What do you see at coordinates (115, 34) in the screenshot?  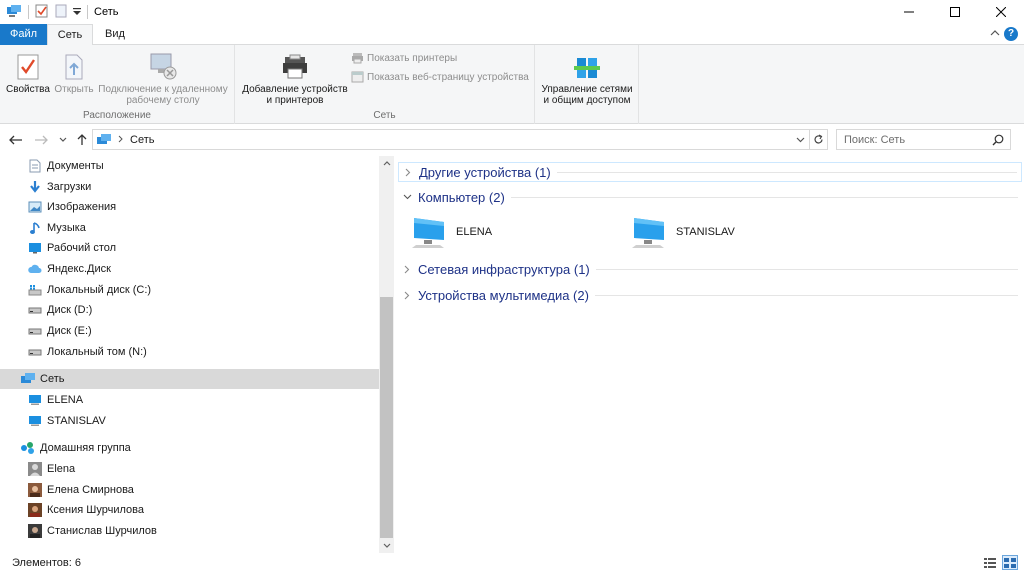 I see `tab-view: Вид` at bounding box center [115, 34].